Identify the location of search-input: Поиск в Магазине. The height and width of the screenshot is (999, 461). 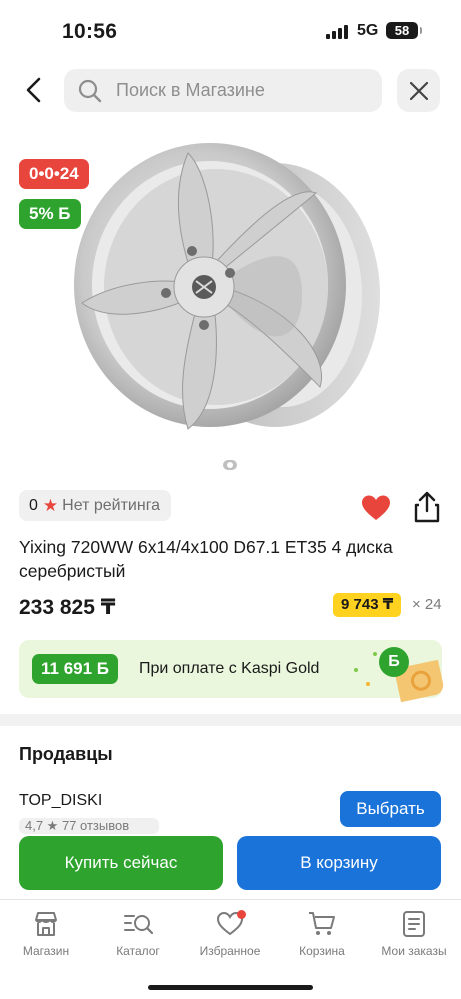
(223, 90).